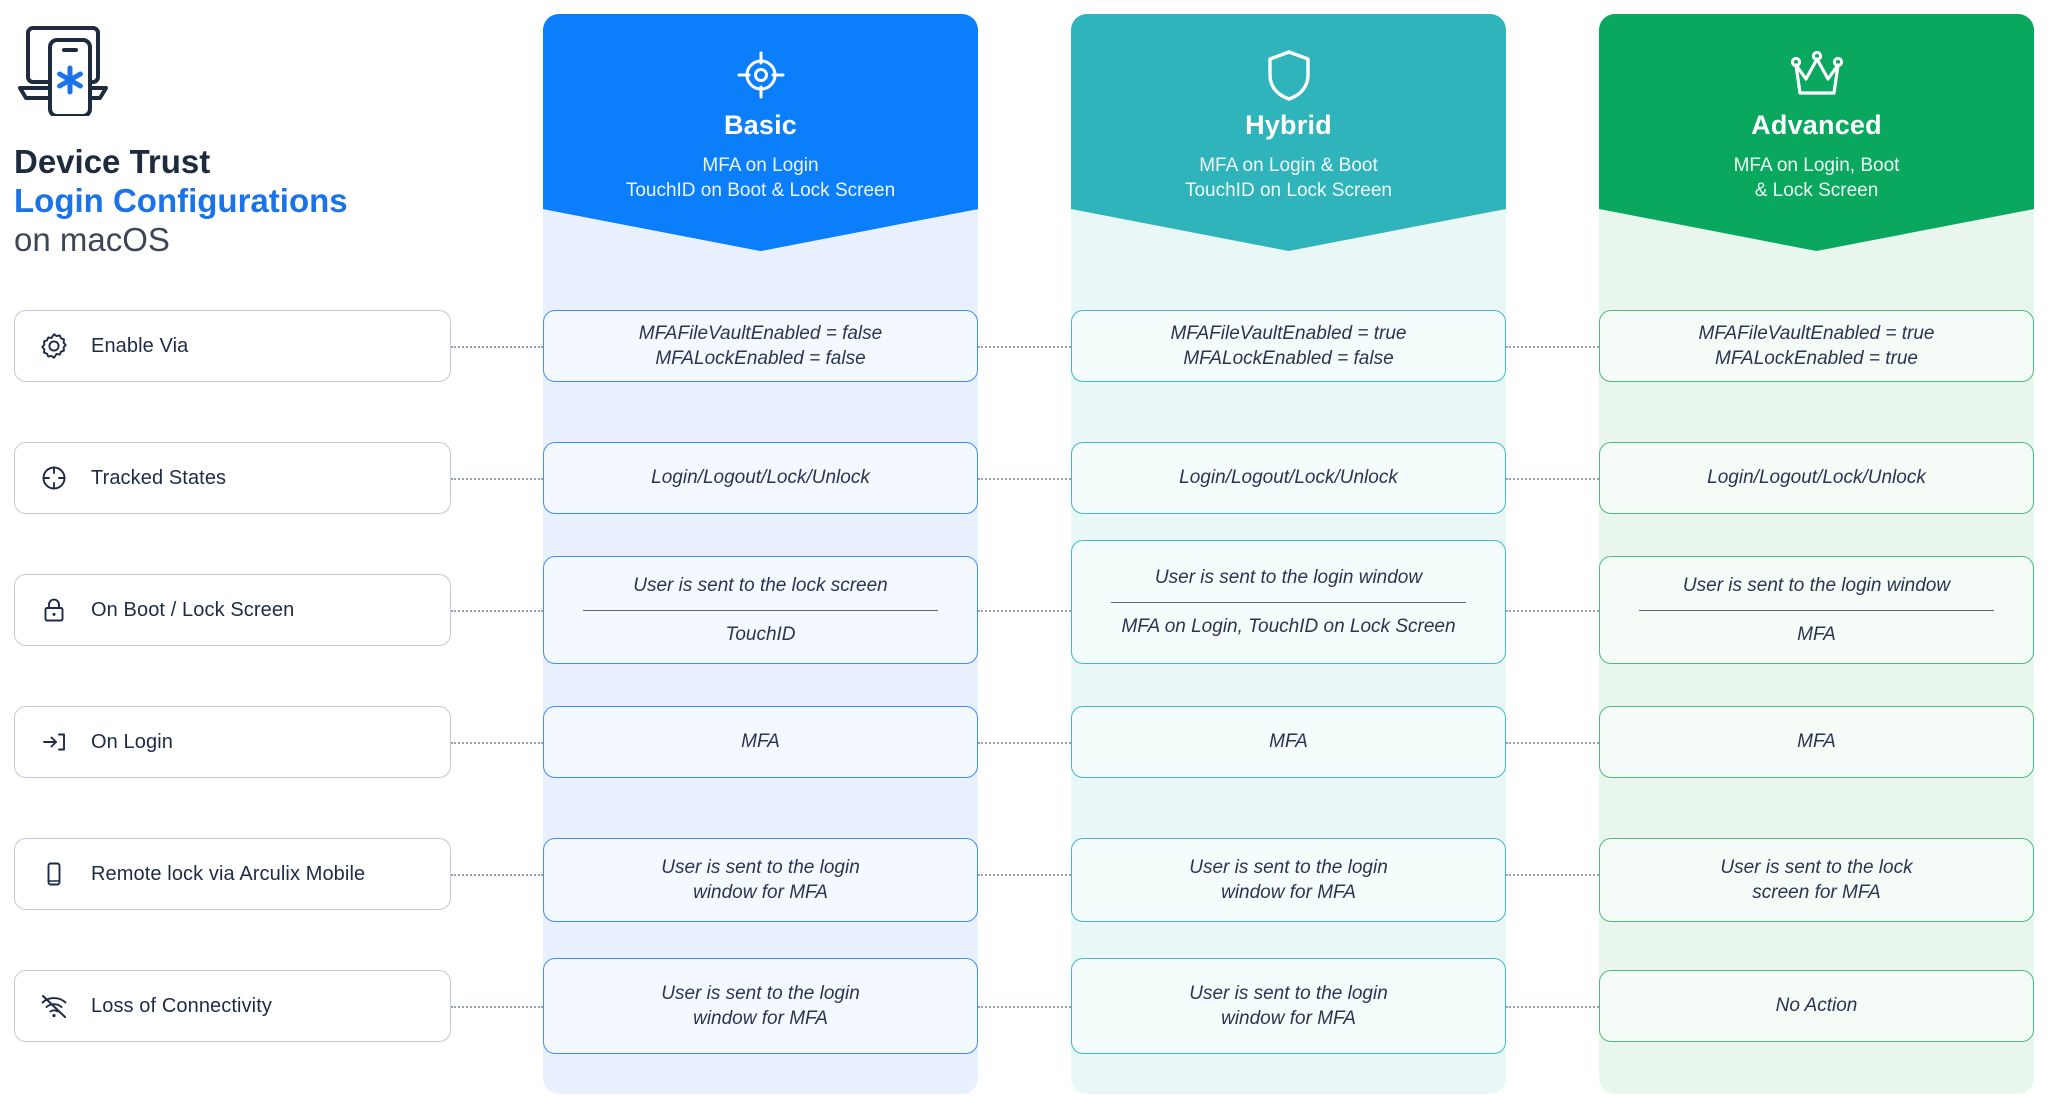 The width and height of the screenshot is (2048, 1112). I want to click on target-crosshair-icon, so click(761, 75).